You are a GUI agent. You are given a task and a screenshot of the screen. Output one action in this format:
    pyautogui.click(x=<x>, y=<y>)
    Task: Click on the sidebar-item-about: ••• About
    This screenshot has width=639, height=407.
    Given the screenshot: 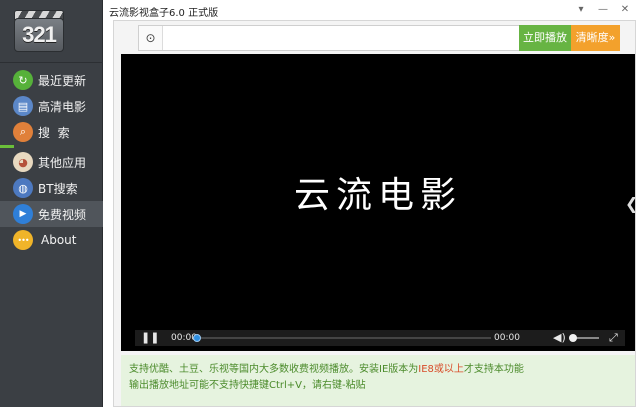 What is the action you would take?
    pyautogui.click(x=51, y=240)
    